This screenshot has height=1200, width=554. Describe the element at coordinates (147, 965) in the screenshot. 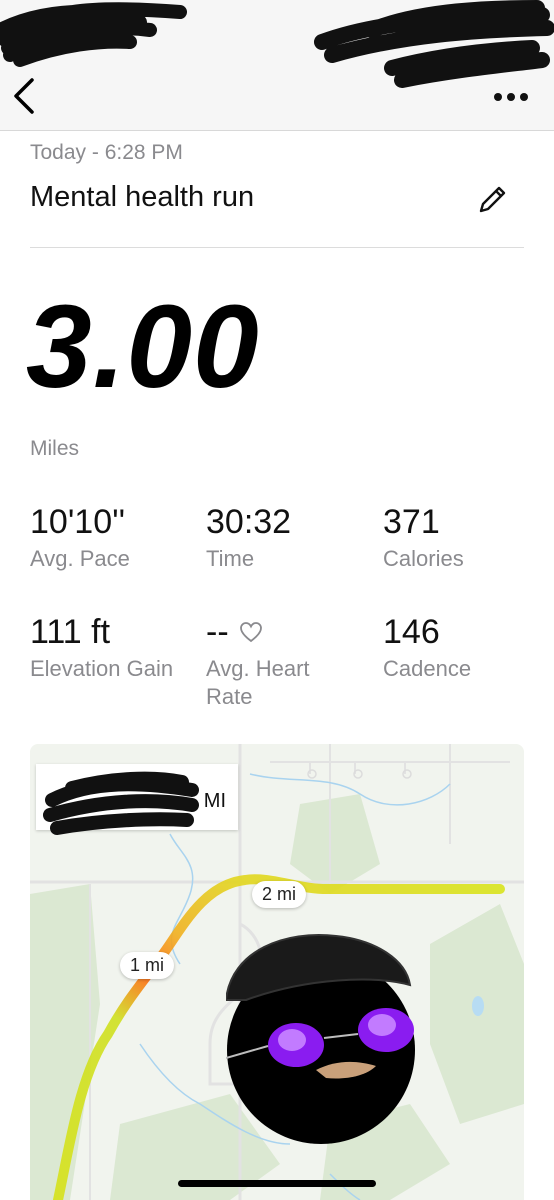

I see `mile-marker-1: 1 mi` at that location.